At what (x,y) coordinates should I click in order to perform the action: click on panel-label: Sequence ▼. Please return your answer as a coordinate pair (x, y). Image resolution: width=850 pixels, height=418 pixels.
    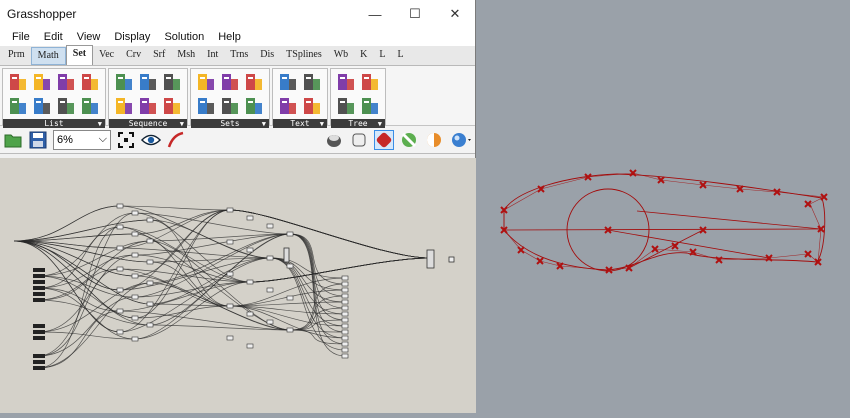
    Looking at the image, I should click on (148, 123).